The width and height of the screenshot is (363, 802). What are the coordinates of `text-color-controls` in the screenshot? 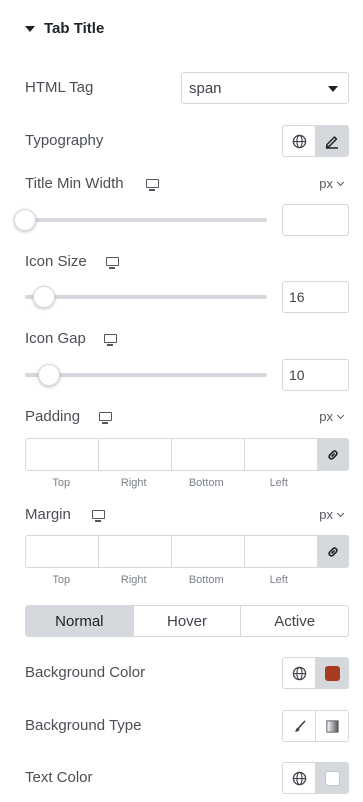 It's located at (315, 778).